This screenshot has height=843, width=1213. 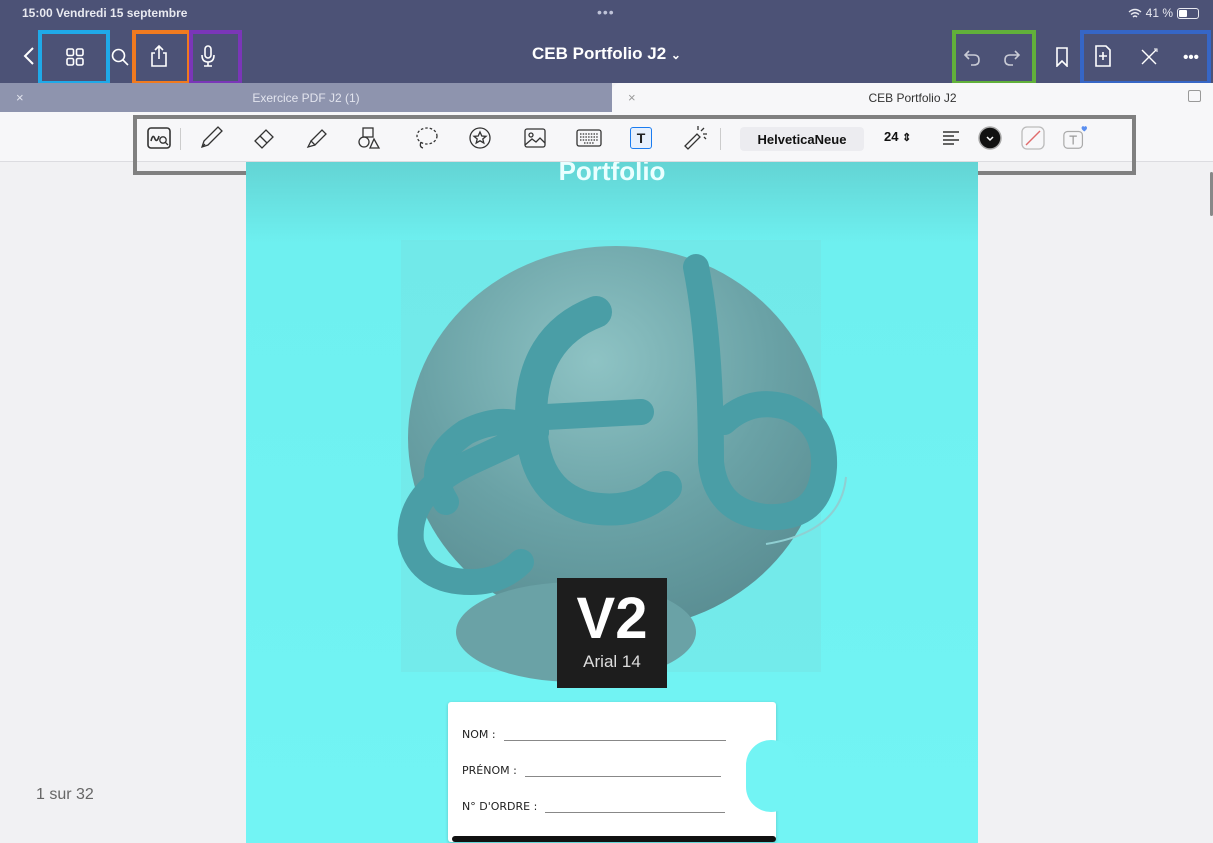 I want to click on keyboard-icon, so click(x=589, y=138).